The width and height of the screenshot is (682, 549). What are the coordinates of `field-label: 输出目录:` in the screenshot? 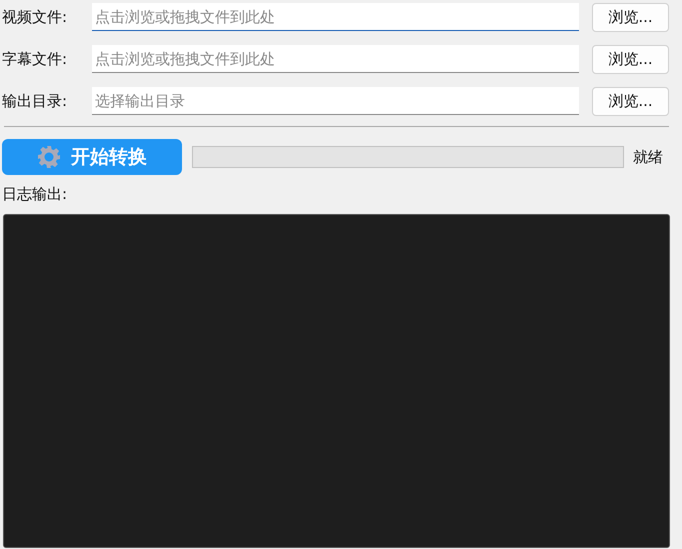 It's located at (35, 101).